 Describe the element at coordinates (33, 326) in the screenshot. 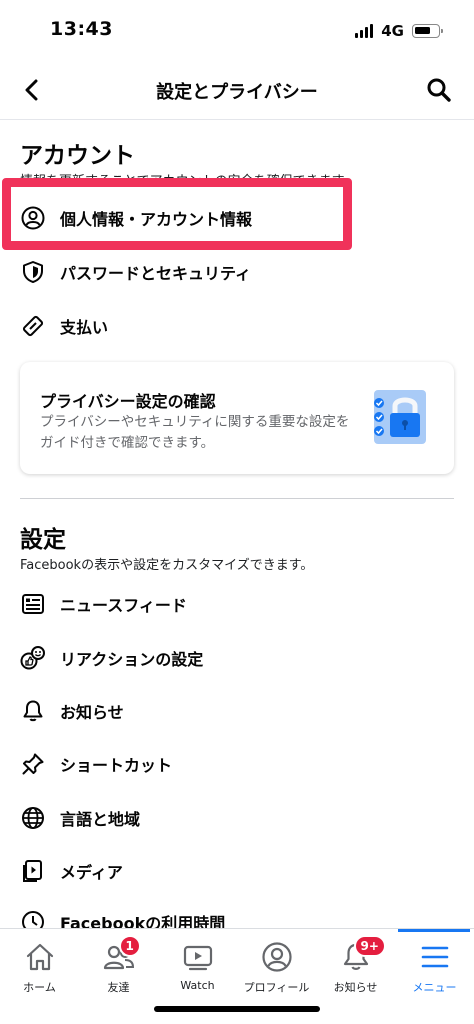

I see `tag-icon` at that location.